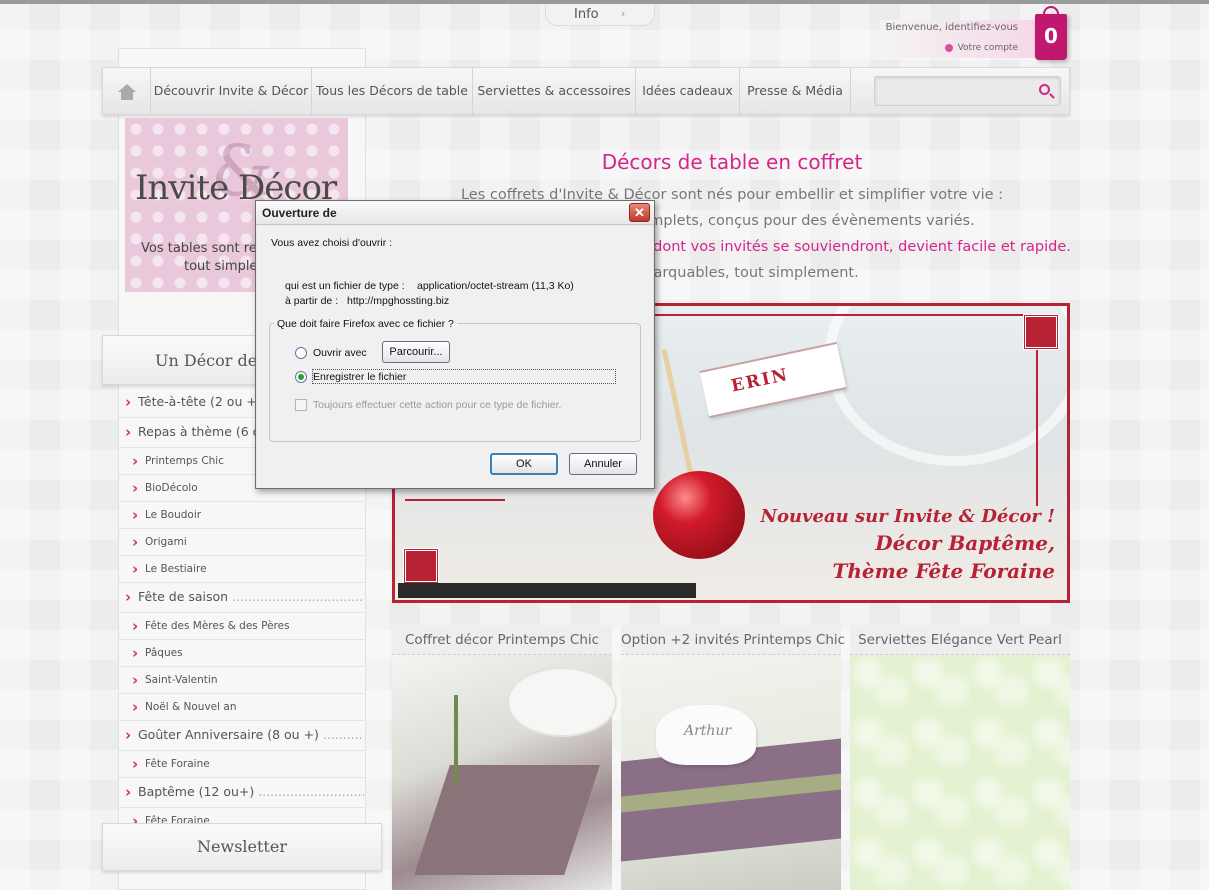 This screenshot has width=1209, height=890. What do you see at coordinates (1051, 12) in the screenshot?
I see `shopping-bag-icon` at bounding box center [1051, 12].